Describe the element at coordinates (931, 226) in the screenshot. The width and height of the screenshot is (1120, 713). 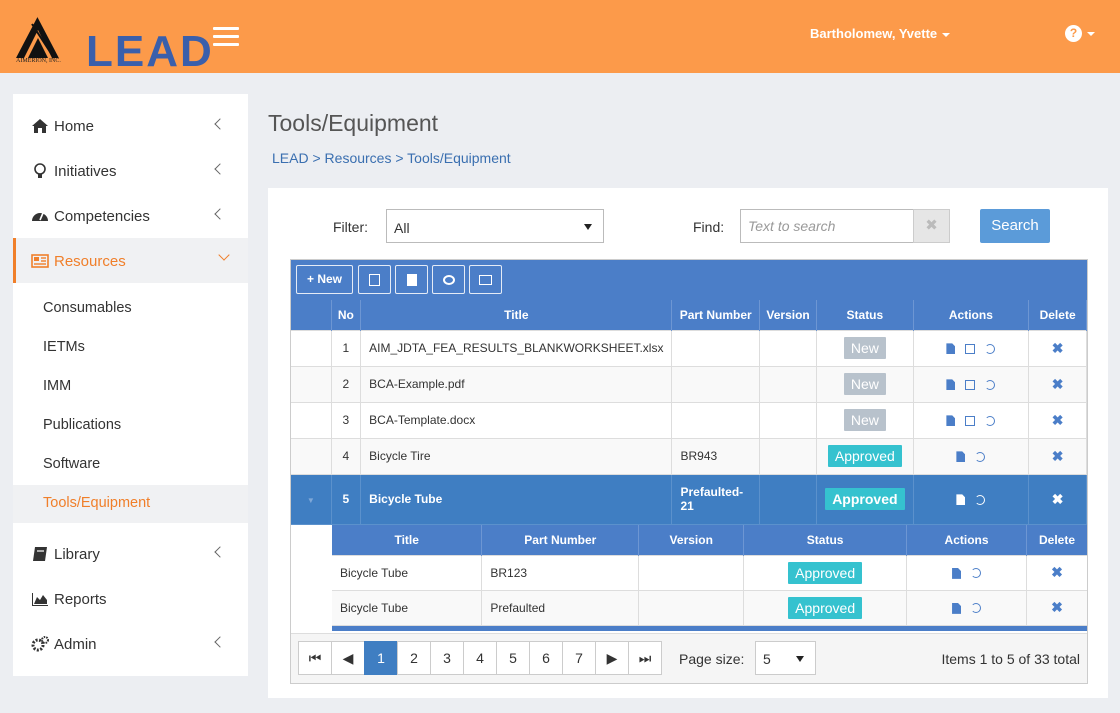
I see `clear-search-button: ✖` at that location.